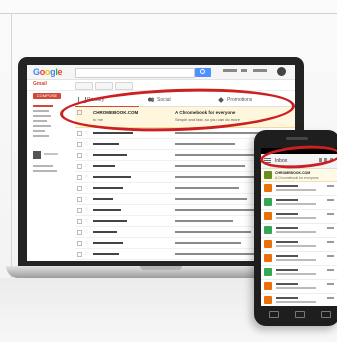 The width and height of the screenshot is (337, 342). Describe the element at coordinates (293, 173) in the screenshot. I see `phone-promo-sender: CHROMEBOOK.COM` at that location.